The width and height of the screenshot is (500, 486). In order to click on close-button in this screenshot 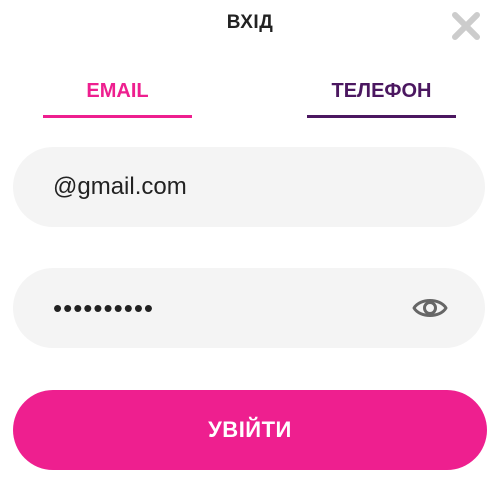, I will do `click(466, 26)`.